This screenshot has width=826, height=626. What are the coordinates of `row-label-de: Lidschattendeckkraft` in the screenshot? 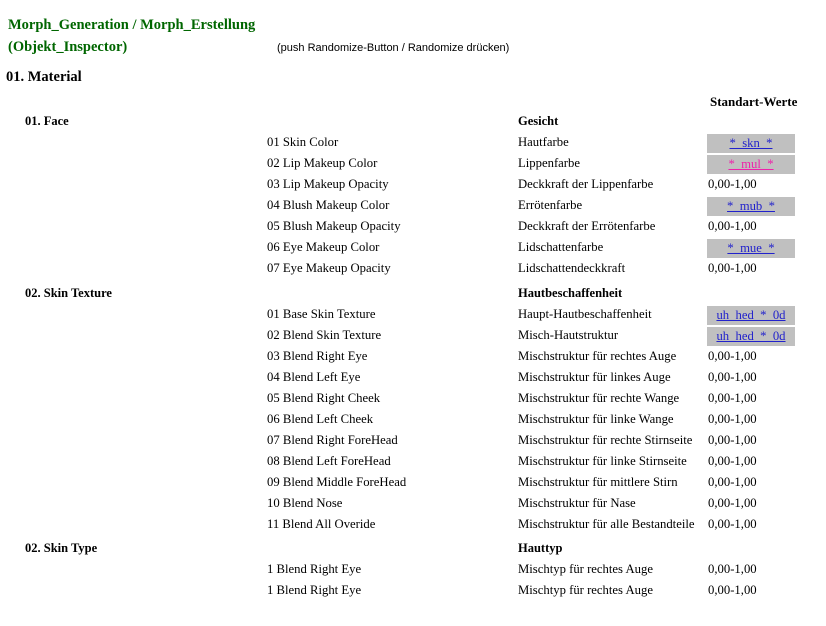 It's located at (572, 268).